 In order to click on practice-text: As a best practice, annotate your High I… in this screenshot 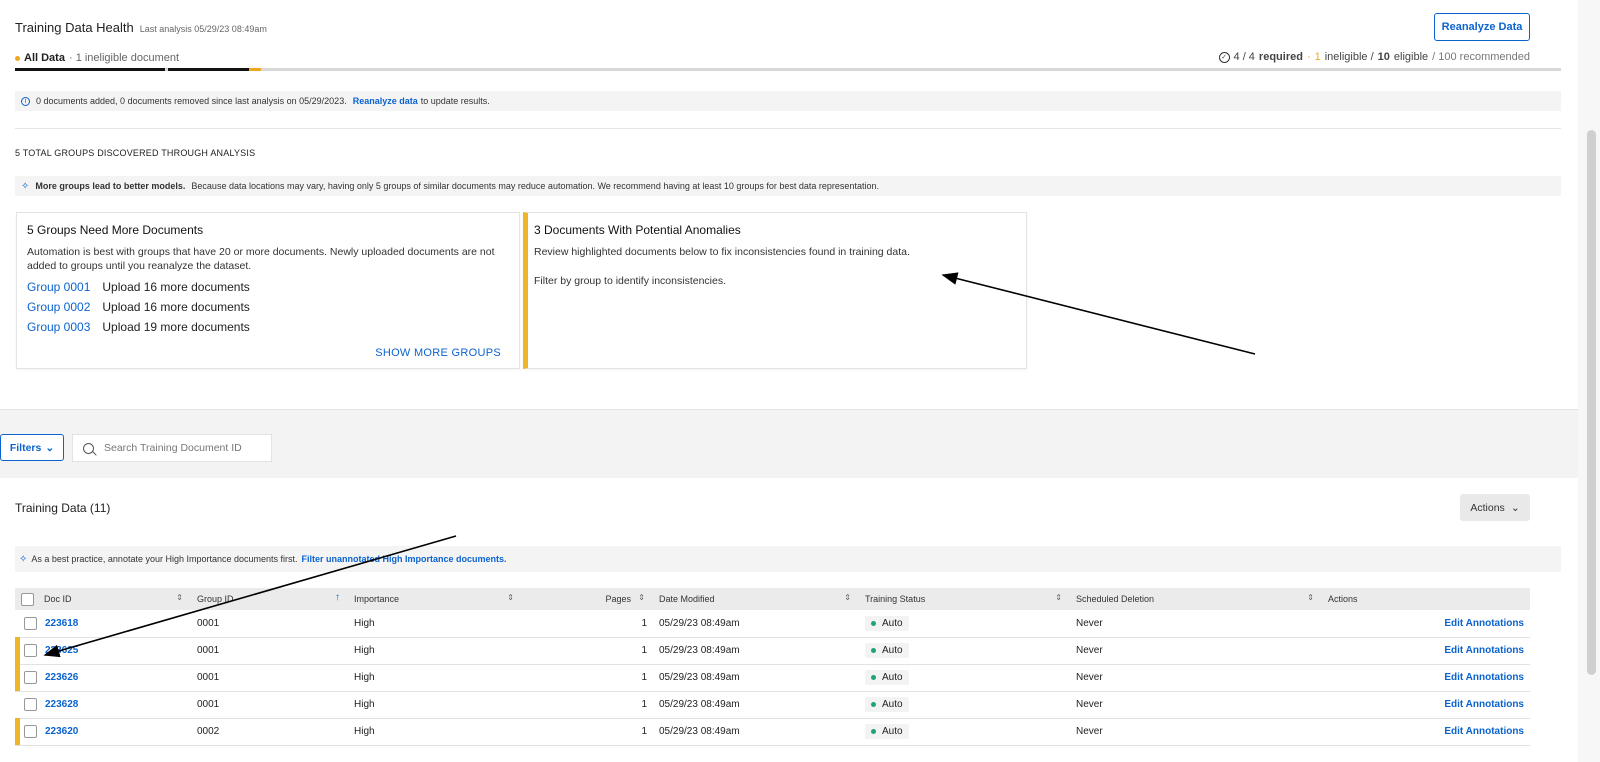, I will do `click(164, 559)`.